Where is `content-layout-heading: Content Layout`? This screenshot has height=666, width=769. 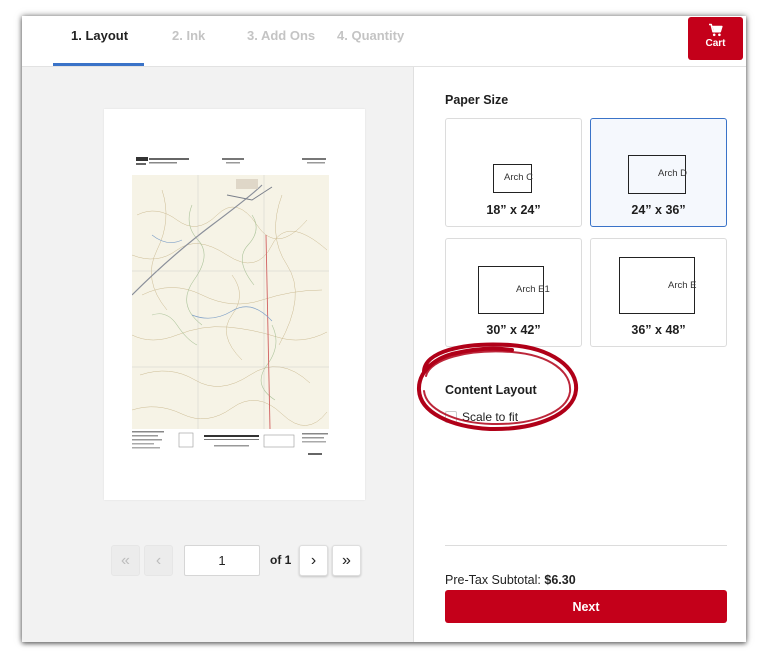 content-layout-heading: Content Layout is located at coordinates (491, 390).